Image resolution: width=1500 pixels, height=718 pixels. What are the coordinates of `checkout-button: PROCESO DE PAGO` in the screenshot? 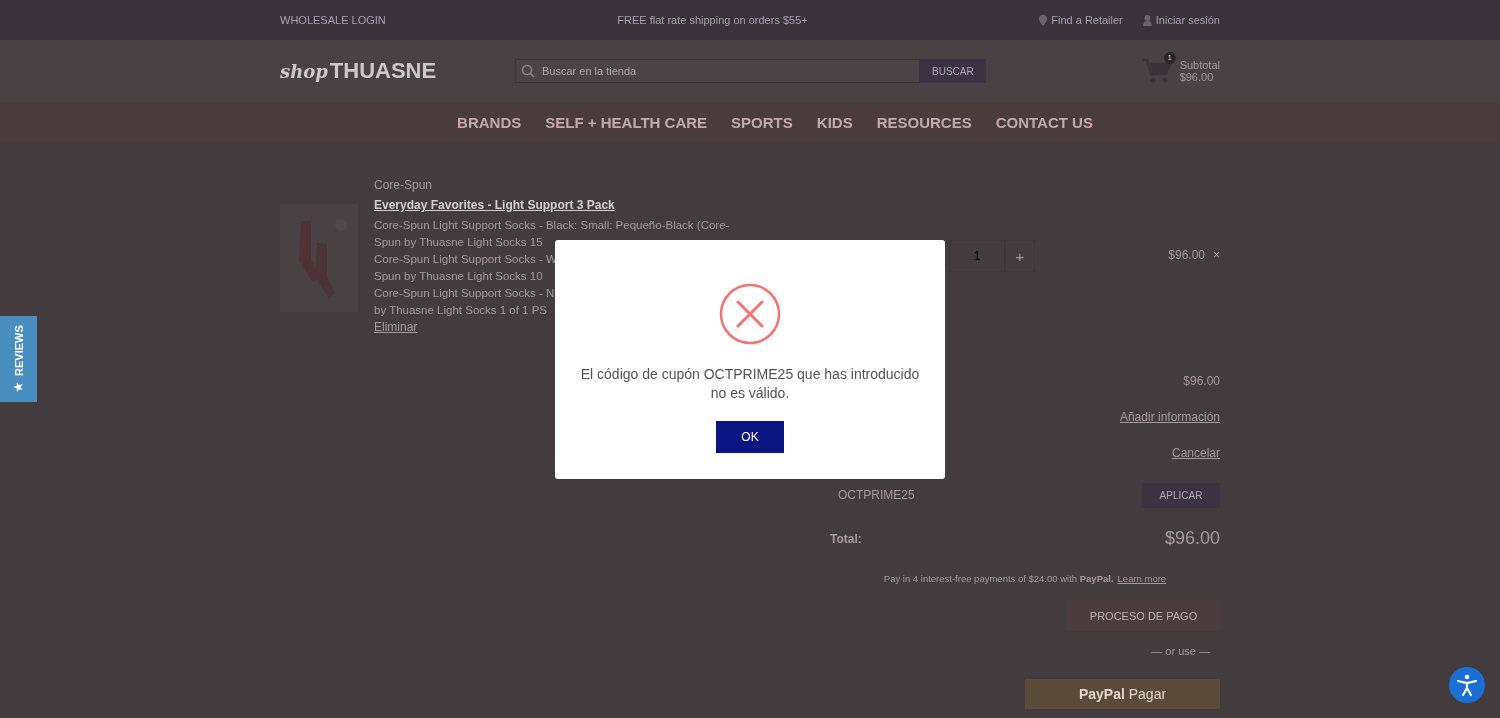 It's located at (1143, 615).